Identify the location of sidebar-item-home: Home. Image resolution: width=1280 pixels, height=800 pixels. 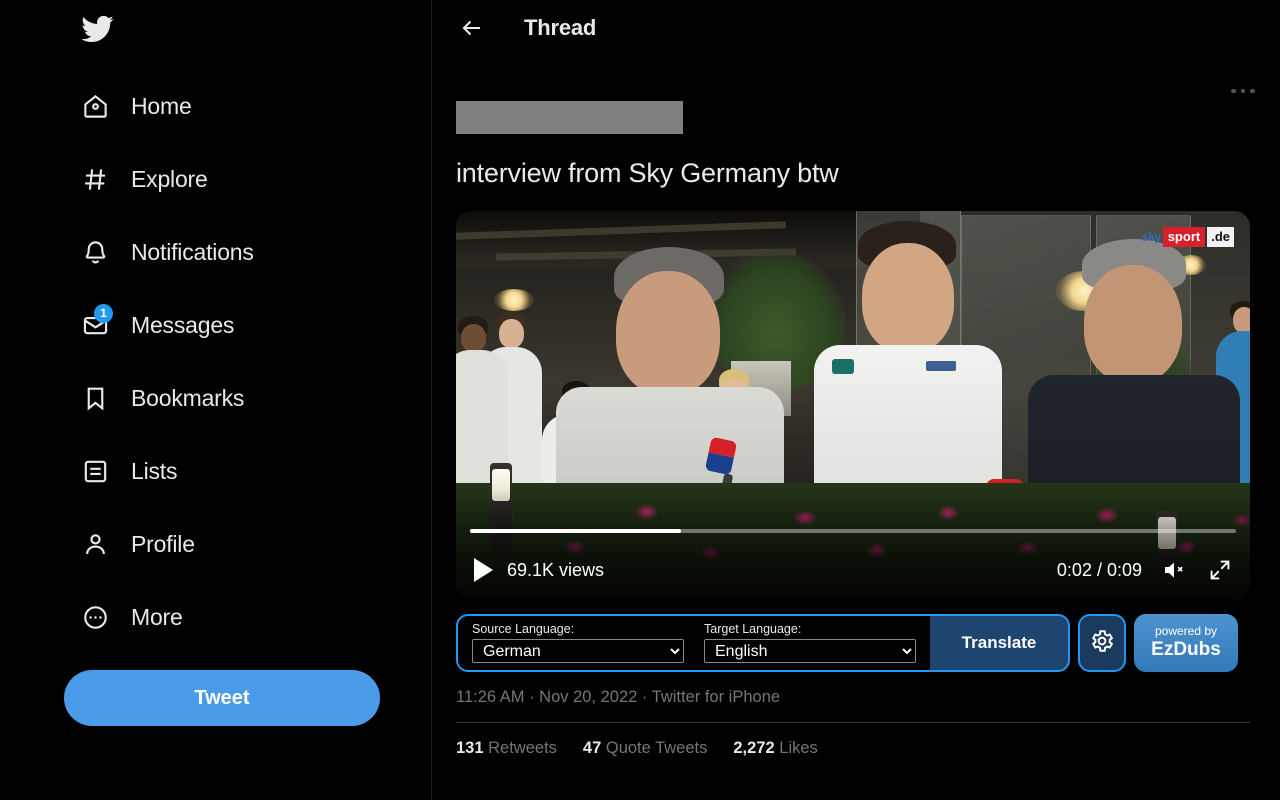
(247, 106).